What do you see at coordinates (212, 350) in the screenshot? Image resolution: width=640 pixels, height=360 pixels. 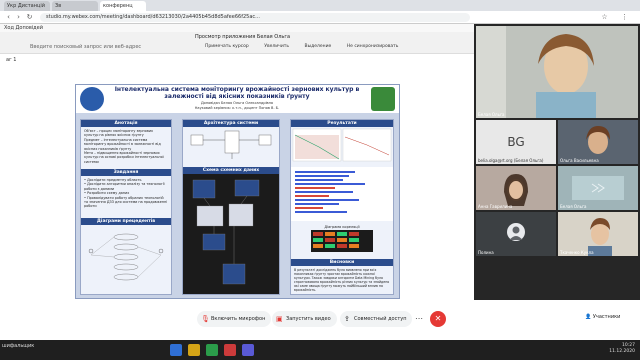 I see `browser-icon` at bounding box center [212, 350].